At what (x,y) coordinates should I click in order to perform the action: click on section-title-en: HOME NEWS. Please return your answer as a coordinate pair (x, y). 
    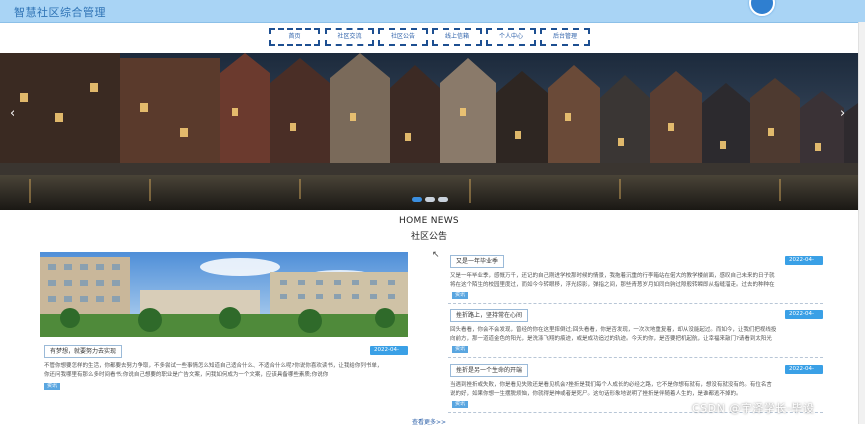
    Looking at the image, I should click on (429, 221).